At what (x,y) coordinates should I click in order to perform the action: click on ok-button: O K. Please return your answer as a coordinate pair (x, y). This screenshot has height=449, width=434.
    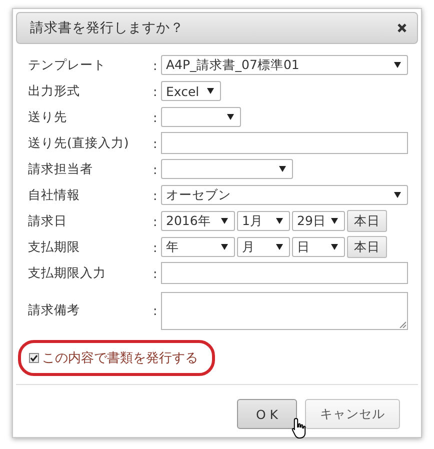
    Looking at the image, I should click on (266, 414).